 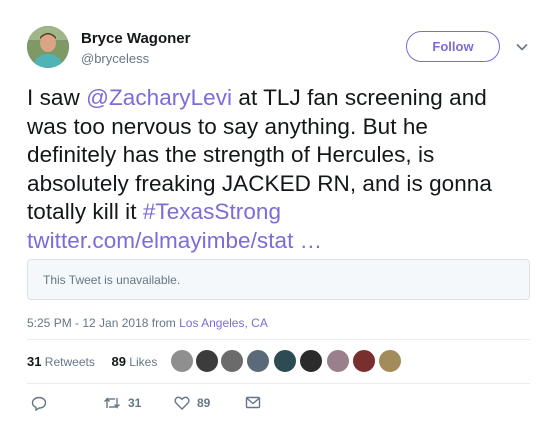 I want to click on tweet-text-line: totally kill it #TexasStrong, so click(x=279, y=212).